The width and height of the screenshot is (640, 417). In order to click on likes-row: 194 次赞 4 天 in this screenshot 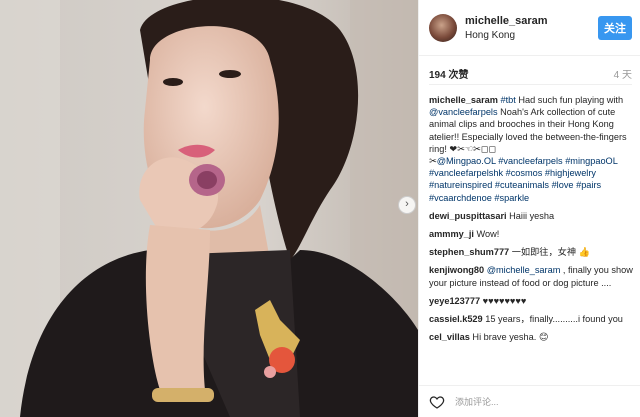, I will do `click(530, 73)`.